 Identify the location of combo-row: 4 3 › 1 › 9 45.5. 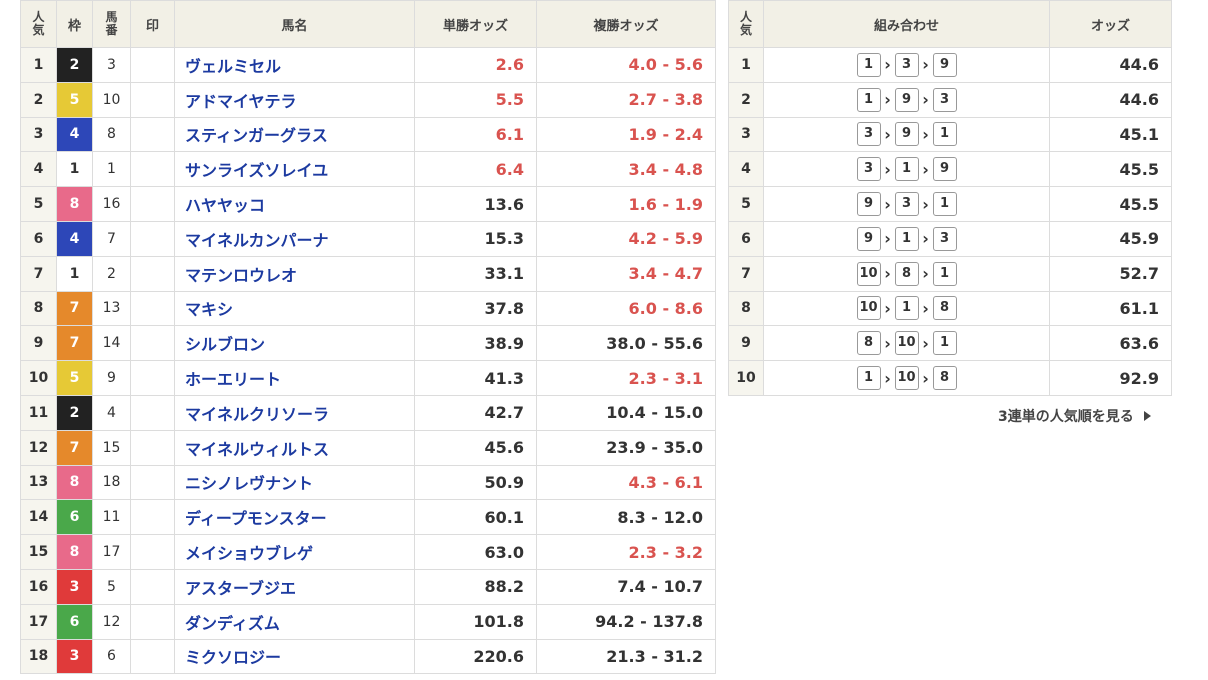
(950, 169).